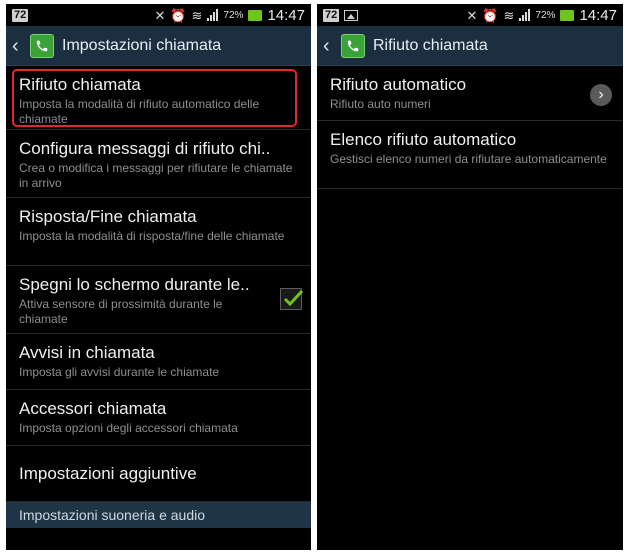 The width and height of the screenshot is (628, 554). Describe the element at coordinates (380, 104) in the screenshot. I see `item-subtitle: Rifiuto auto numeri` at that location.